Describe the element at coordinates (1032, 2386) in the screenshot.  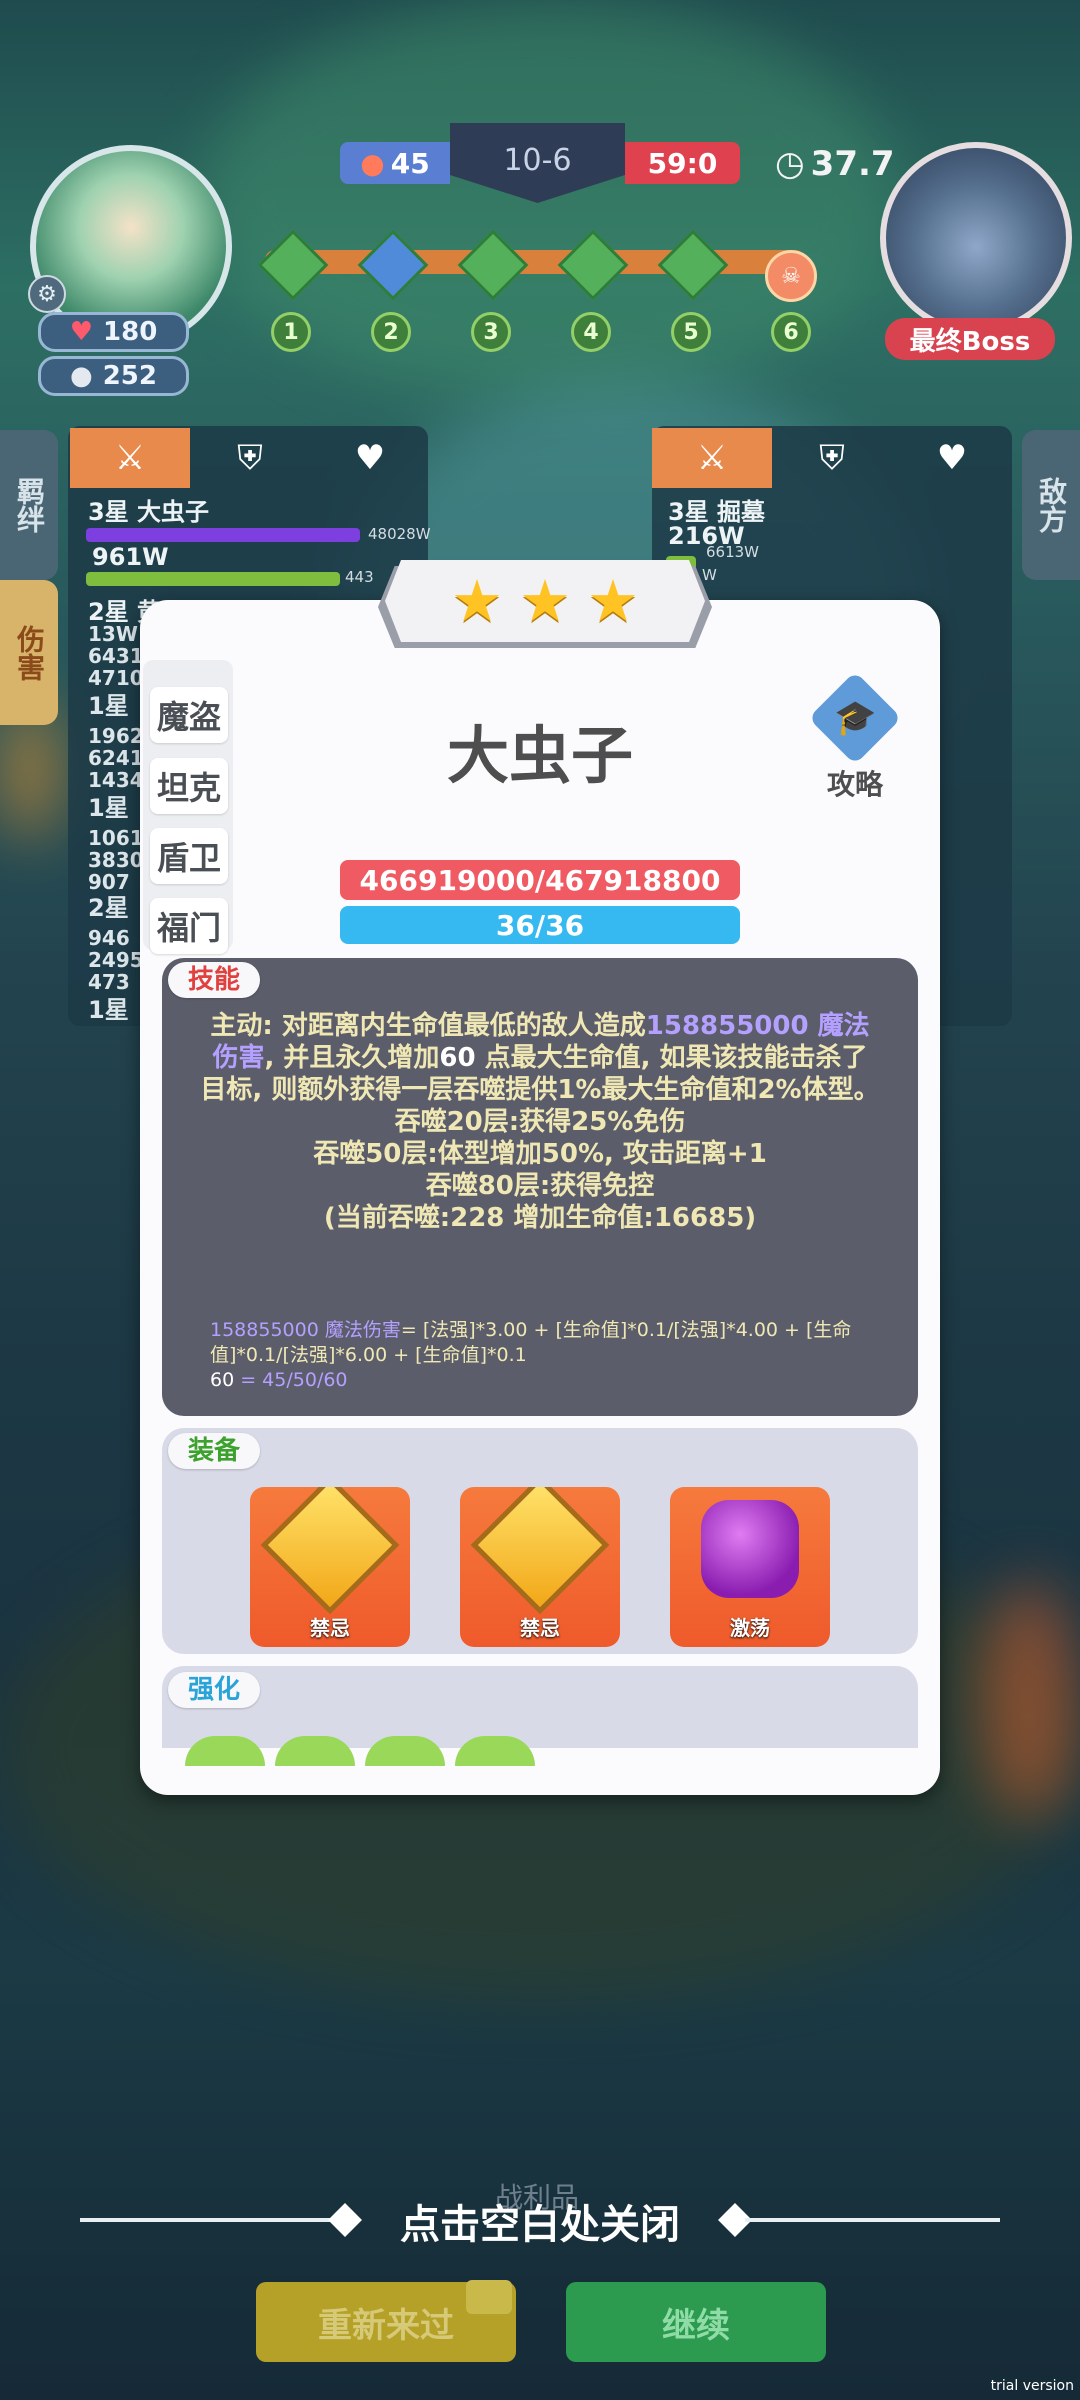
I see `trial-watermark: trial version` at that location.